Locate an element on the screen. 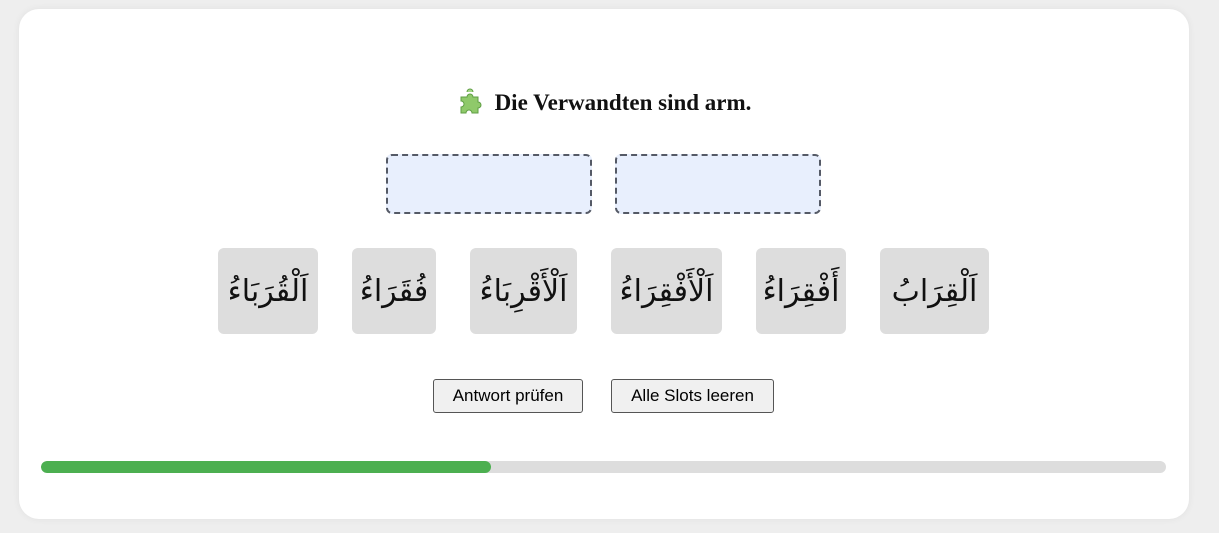 The height and width of the screenshot is (533, 1219). clear-slots-button: Alle Slots leeren is located at coordinates (692, 396).